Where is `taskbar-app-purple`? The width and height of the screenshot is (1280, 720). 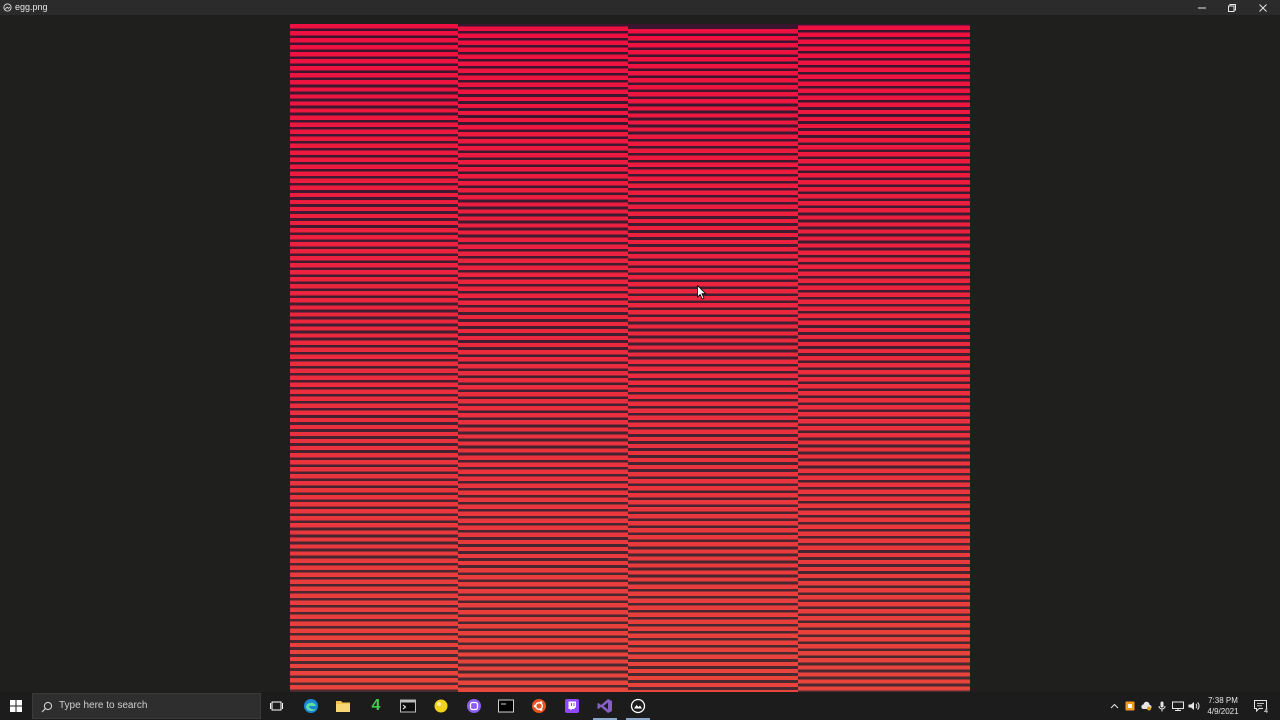
taskbar-app-purple is located at coordinates (474, 706).